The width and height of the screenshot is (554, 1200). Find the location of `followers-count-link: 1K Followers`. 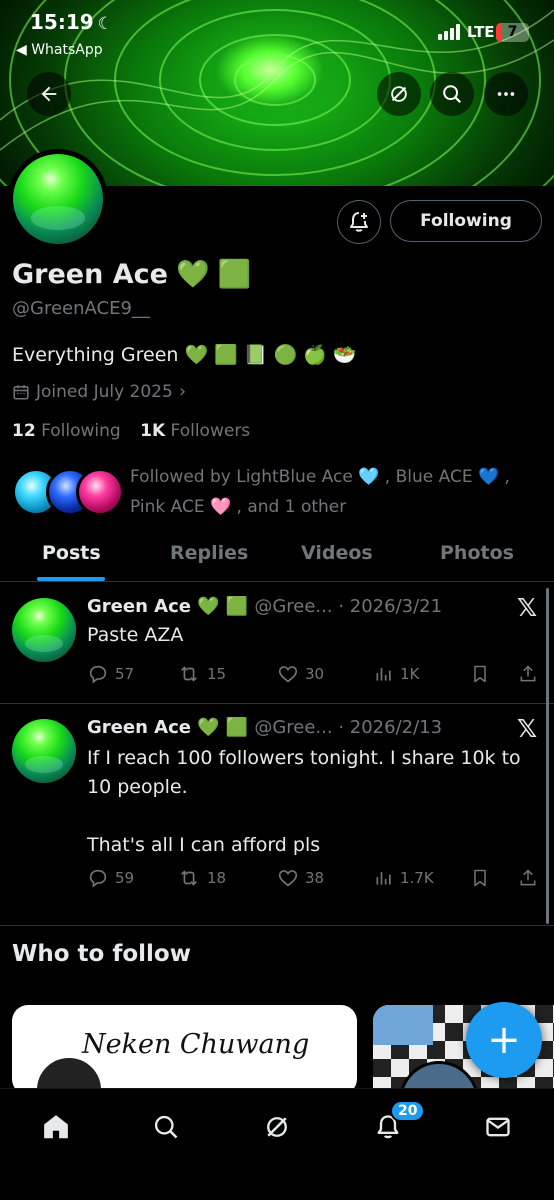

followers-count-link: 1K Followers is located at coordinates (195, 431).